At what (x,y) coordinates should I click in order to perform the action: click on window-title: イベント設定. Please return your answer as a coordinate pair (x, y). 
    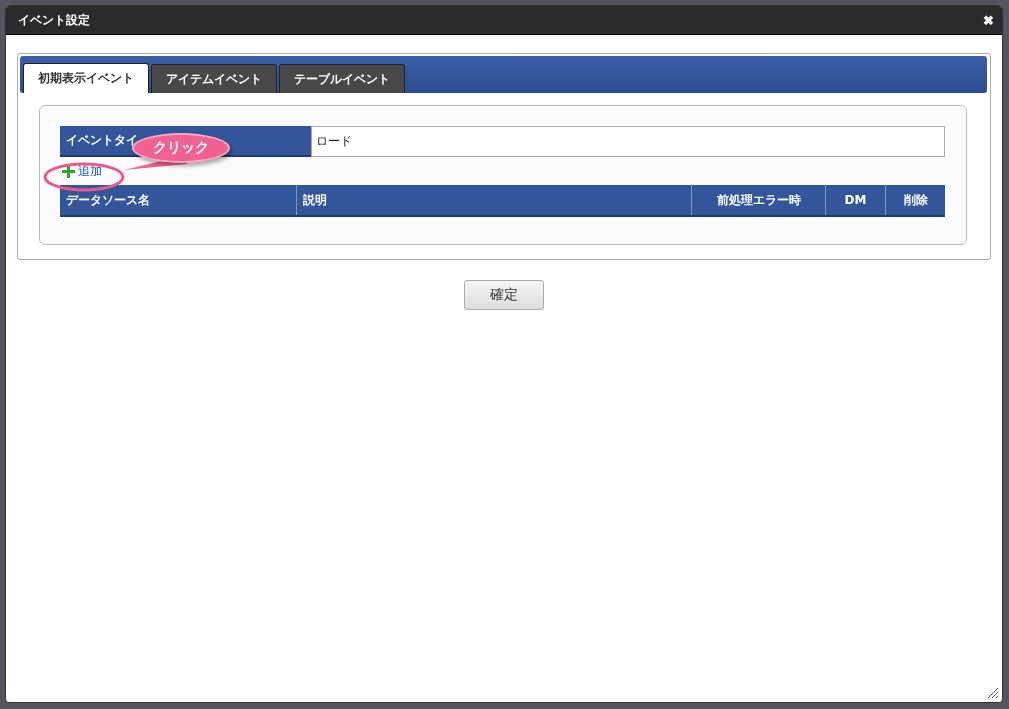
    Looking at the image, I should click on (54, 20).